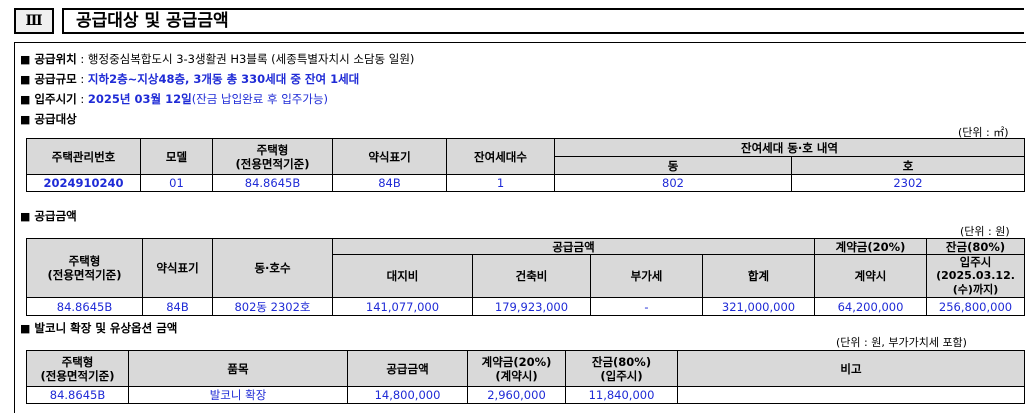 The image size is (1026, 413). Describe the element at coordinates (500, 156) in the screenshot. I see `col-remaining: 잔여세대수` at that location.